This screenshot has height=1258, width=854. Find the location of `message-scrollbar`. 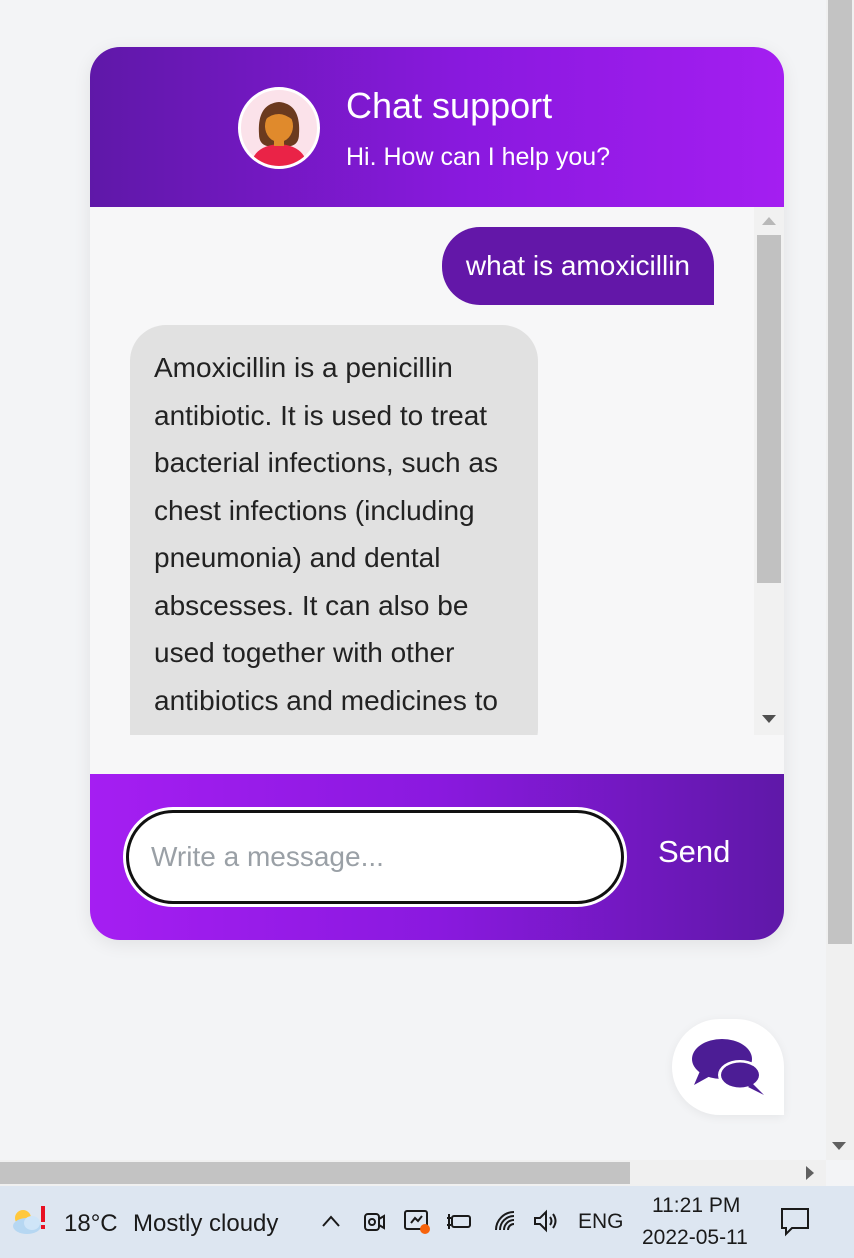

message-scrollbar is located at coordinates (769, 471).